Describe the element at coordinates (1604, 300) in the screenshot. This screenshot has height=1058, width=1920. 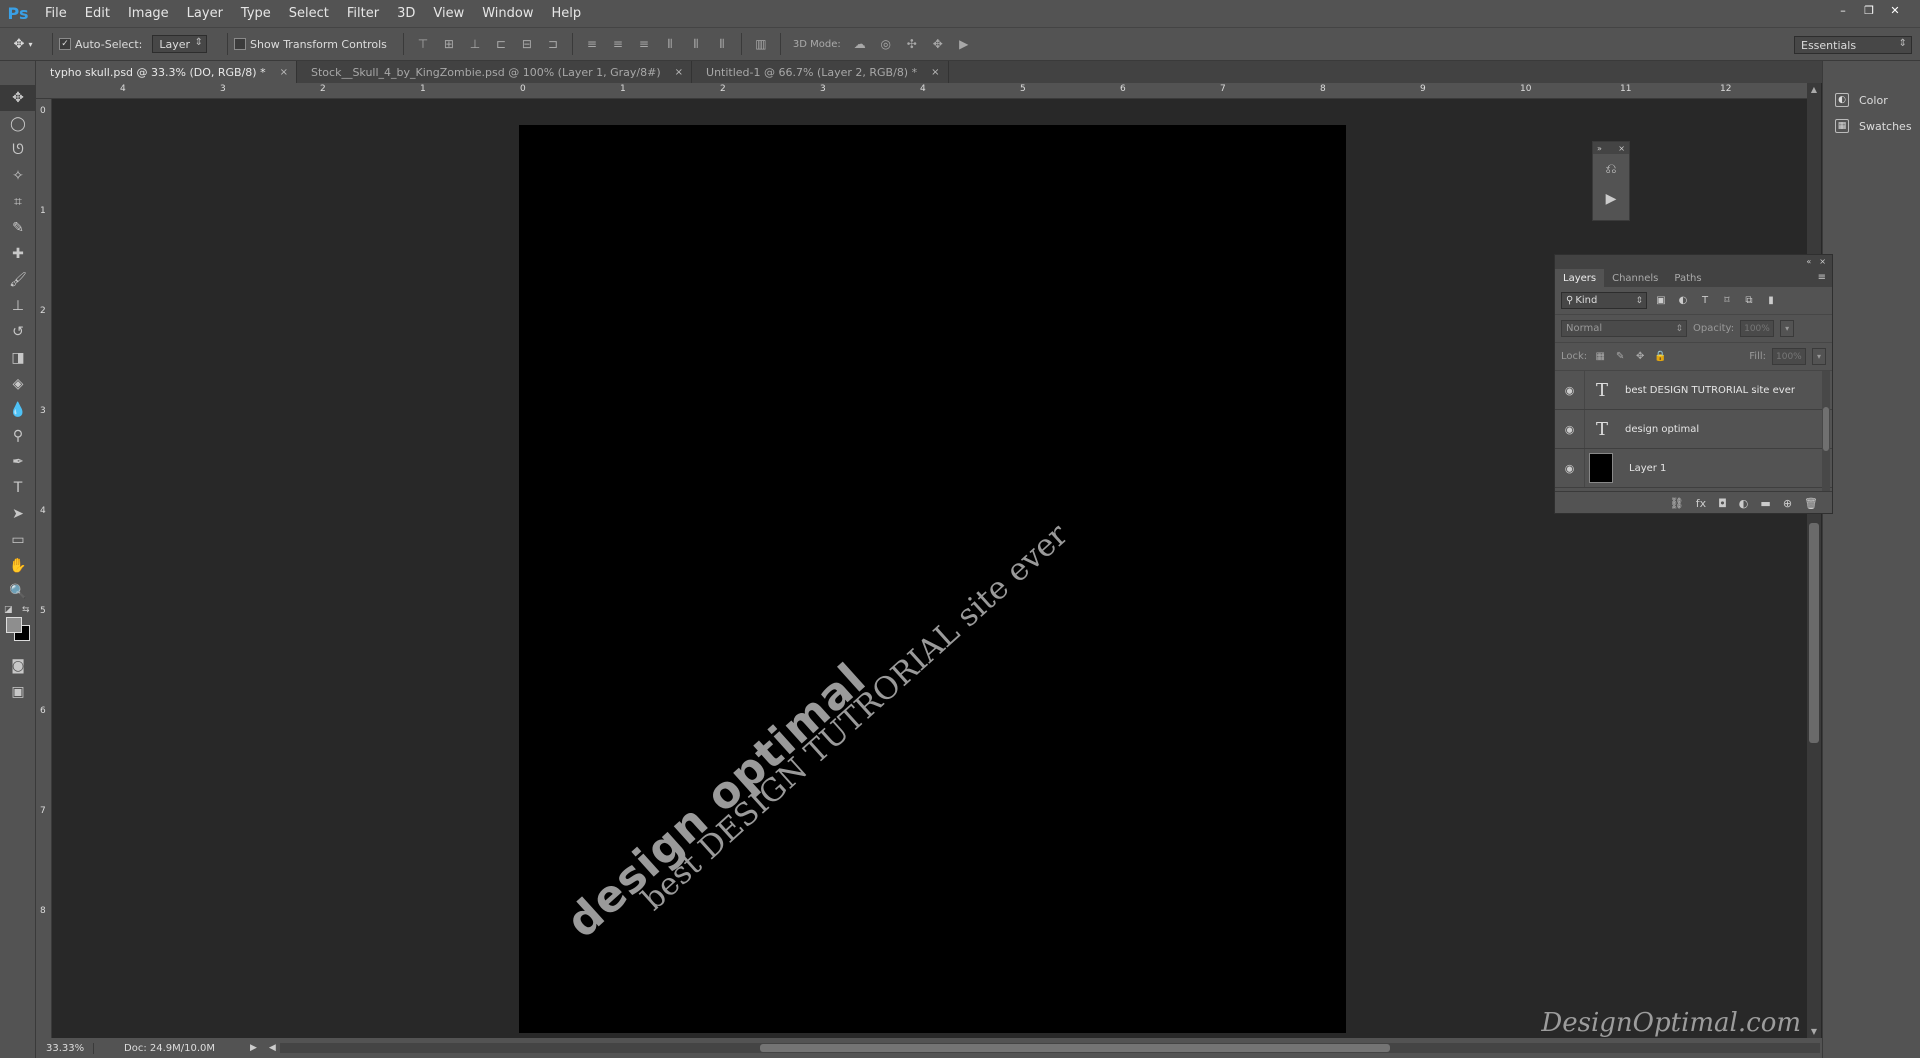
I see `filter-kind-dropdown: ⚲ Kind` at that location.